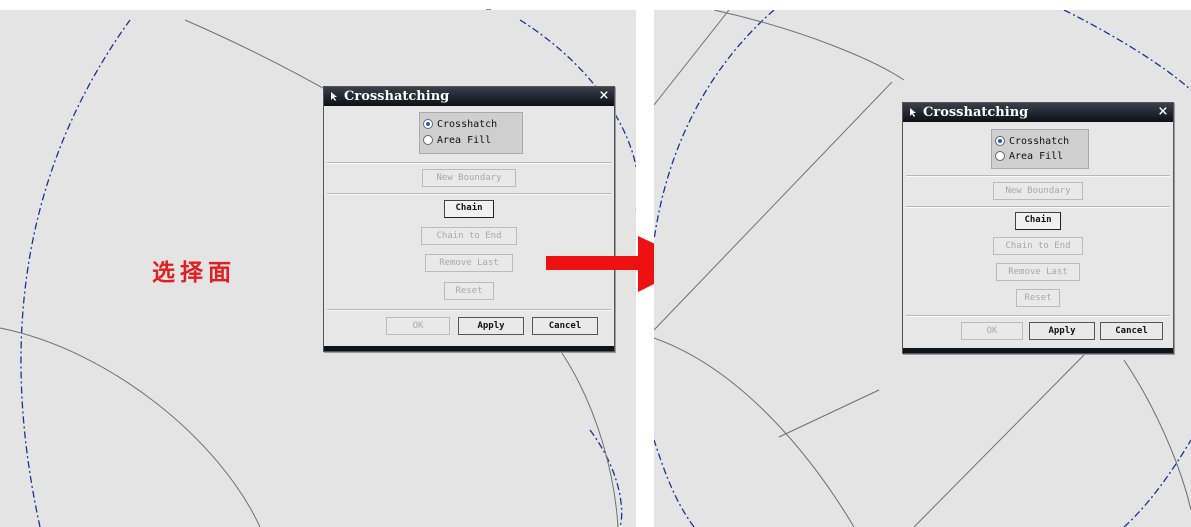  Describe the element at coordinates (674, 483) in the screenshot. I see `dashed-circle-arc-bottomleft` at that location.